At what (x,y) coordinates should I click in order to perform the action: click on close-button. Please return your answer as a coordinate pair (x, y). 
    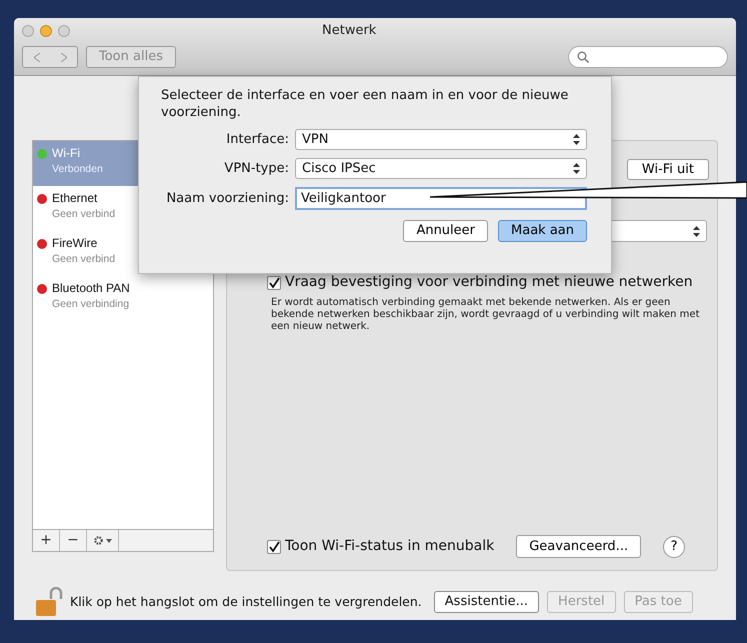
    Looking at the image, I should click on (28, 31).